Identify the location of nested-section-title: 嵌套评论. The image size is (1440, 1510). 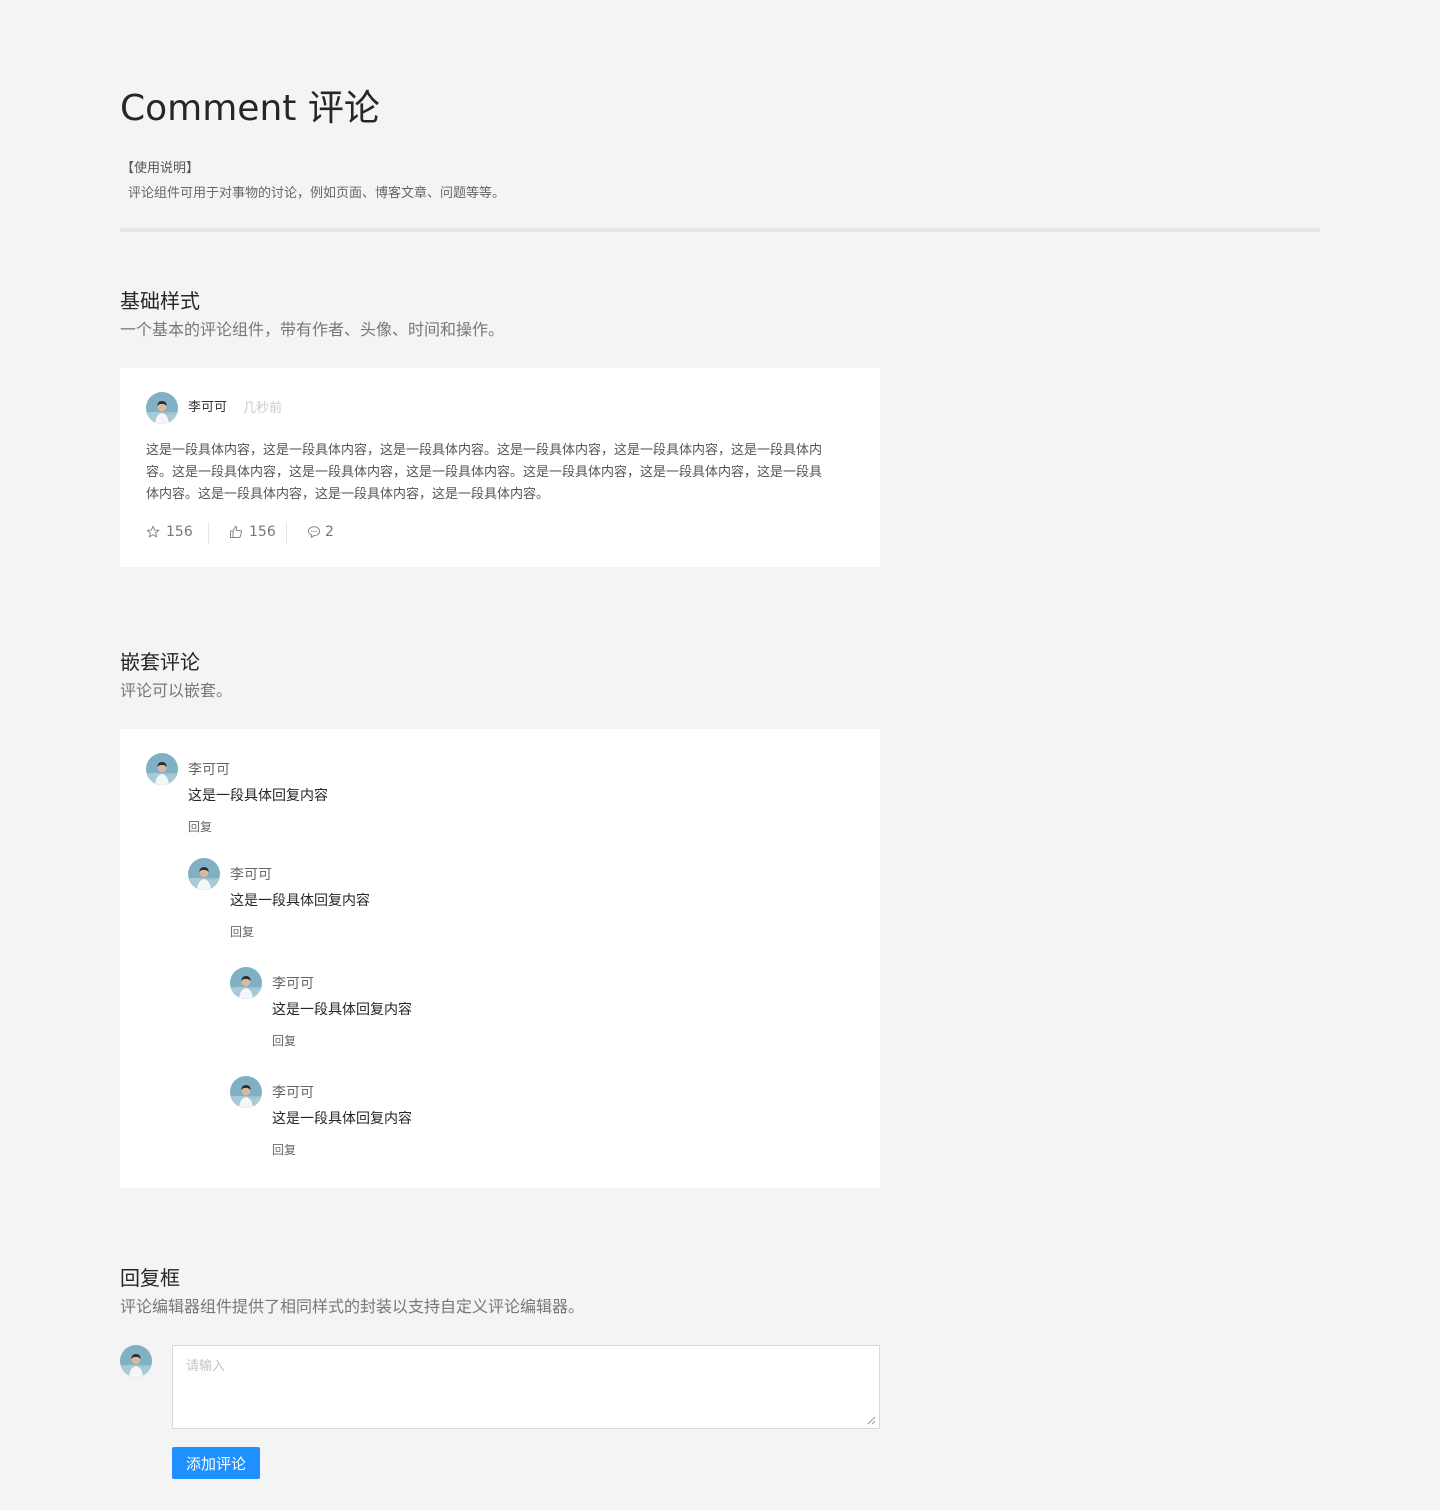
(160, 662).